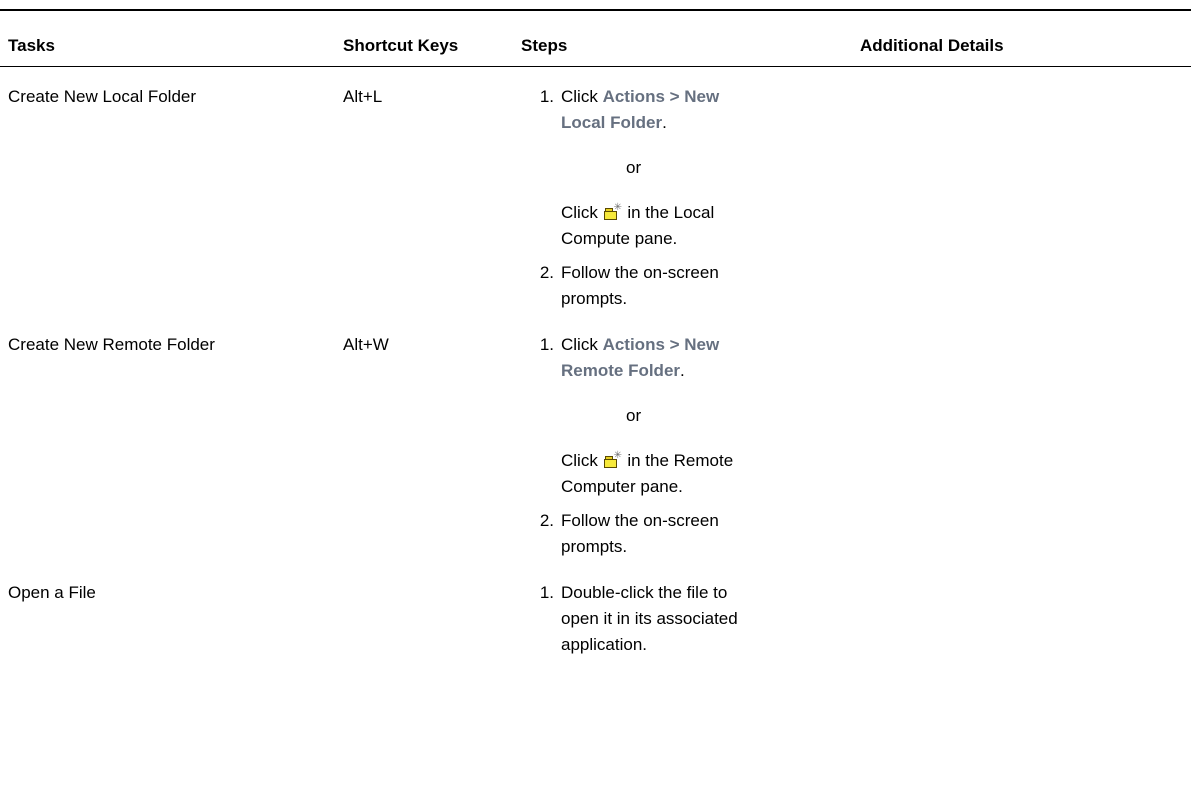 The height and width of the screenshot is (794, 1191). Describe the element at coordinates (363, 96) in the screenshot. I see `shortcut-cell: Alt+L` at that location.